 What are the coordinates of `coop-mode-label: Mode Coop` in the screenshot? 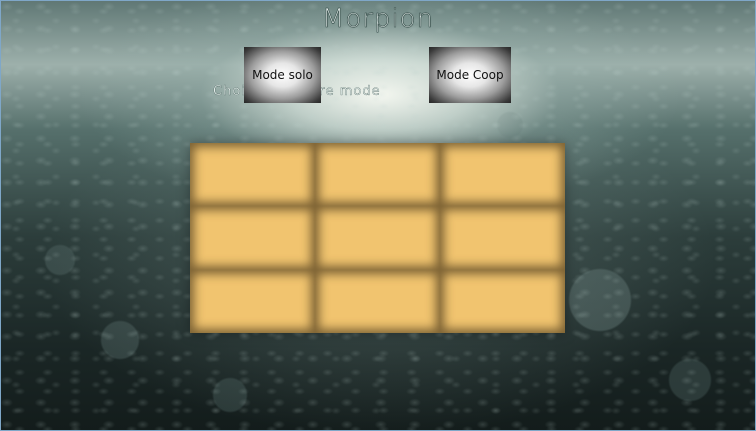 It's located at (470, 75).